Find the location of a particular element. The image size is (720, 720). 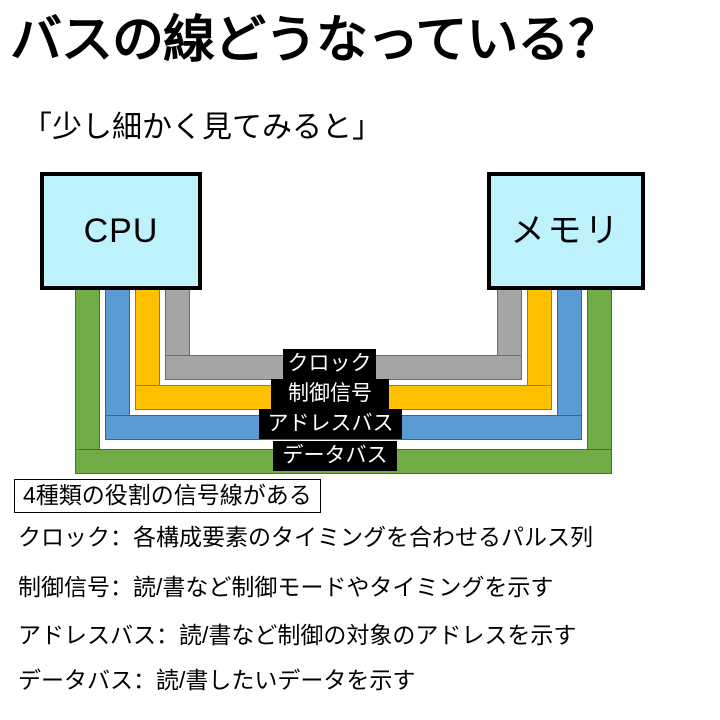

note-line-address-bus: アドレスバス：読/書など制御の対象のアドレスを示す is located at coordinates (297, 635).